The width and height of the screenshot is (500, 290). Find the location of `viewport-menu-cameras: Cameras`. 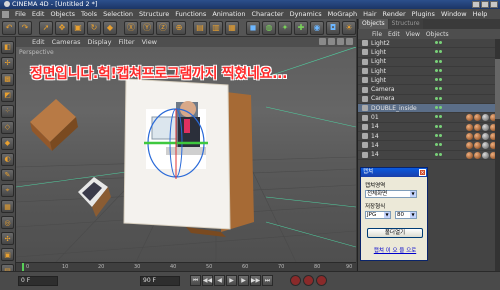

viewport-menu-cameras: Cameras is located at coordinates (66, 42).